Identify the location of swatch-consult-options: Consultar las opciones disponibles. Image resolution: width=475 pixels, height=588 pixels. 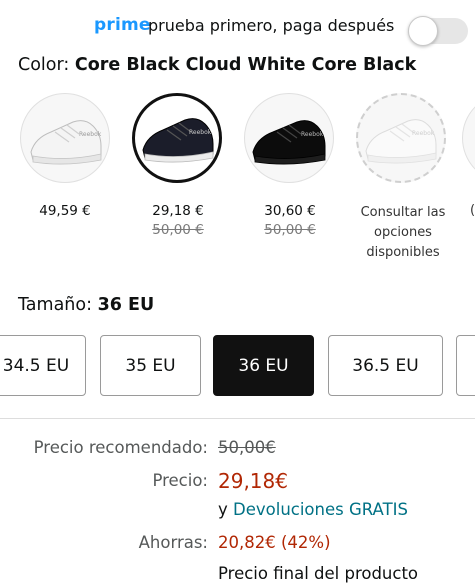
(403, 232).